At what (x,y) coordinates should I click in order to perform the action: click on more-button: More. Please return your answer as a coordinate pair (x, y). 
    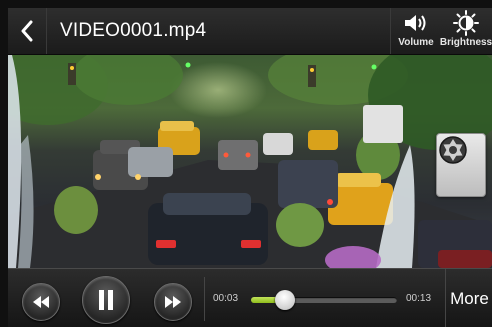
    Looking at the image, I should click on (468, 298).